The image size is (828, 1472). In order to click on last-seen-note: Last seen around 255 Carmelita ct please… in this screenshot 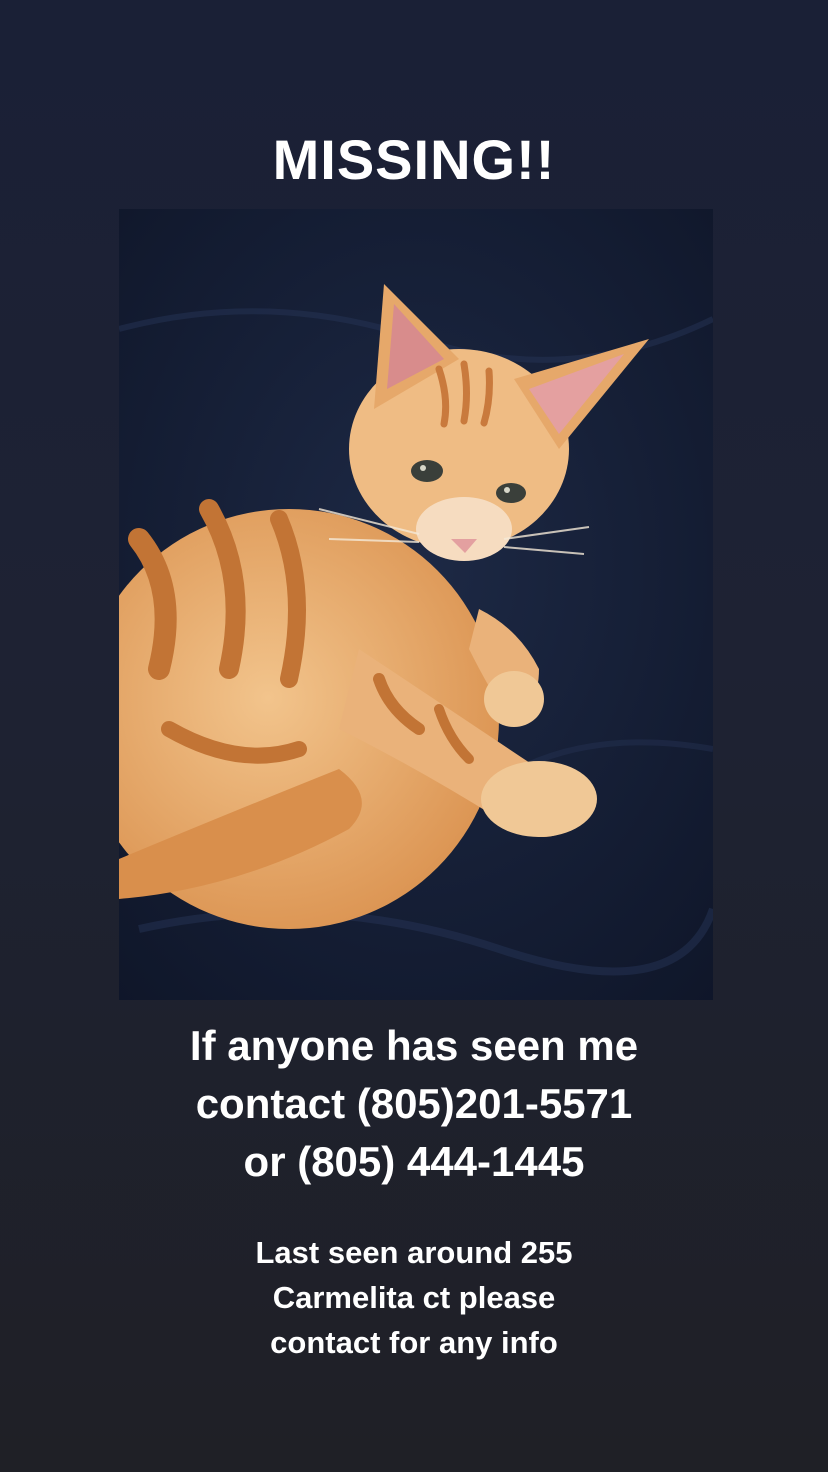, I will do `click(414, 1297)`.